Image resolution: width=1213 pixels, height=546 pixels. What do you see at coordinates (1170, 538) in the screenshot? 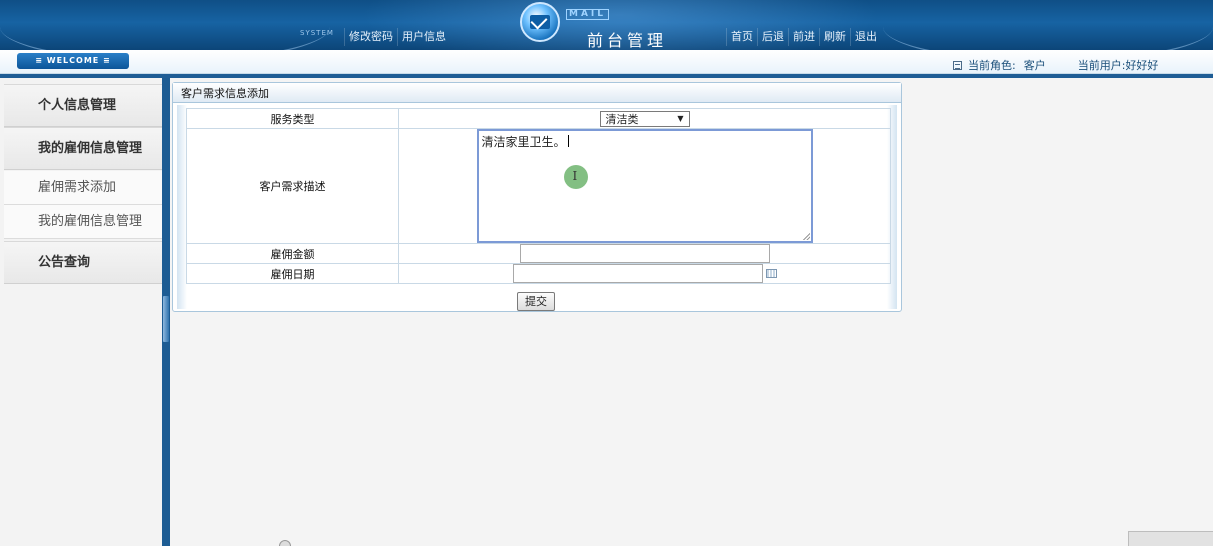
I see `status-widget` at bounding box center [1170, 538].